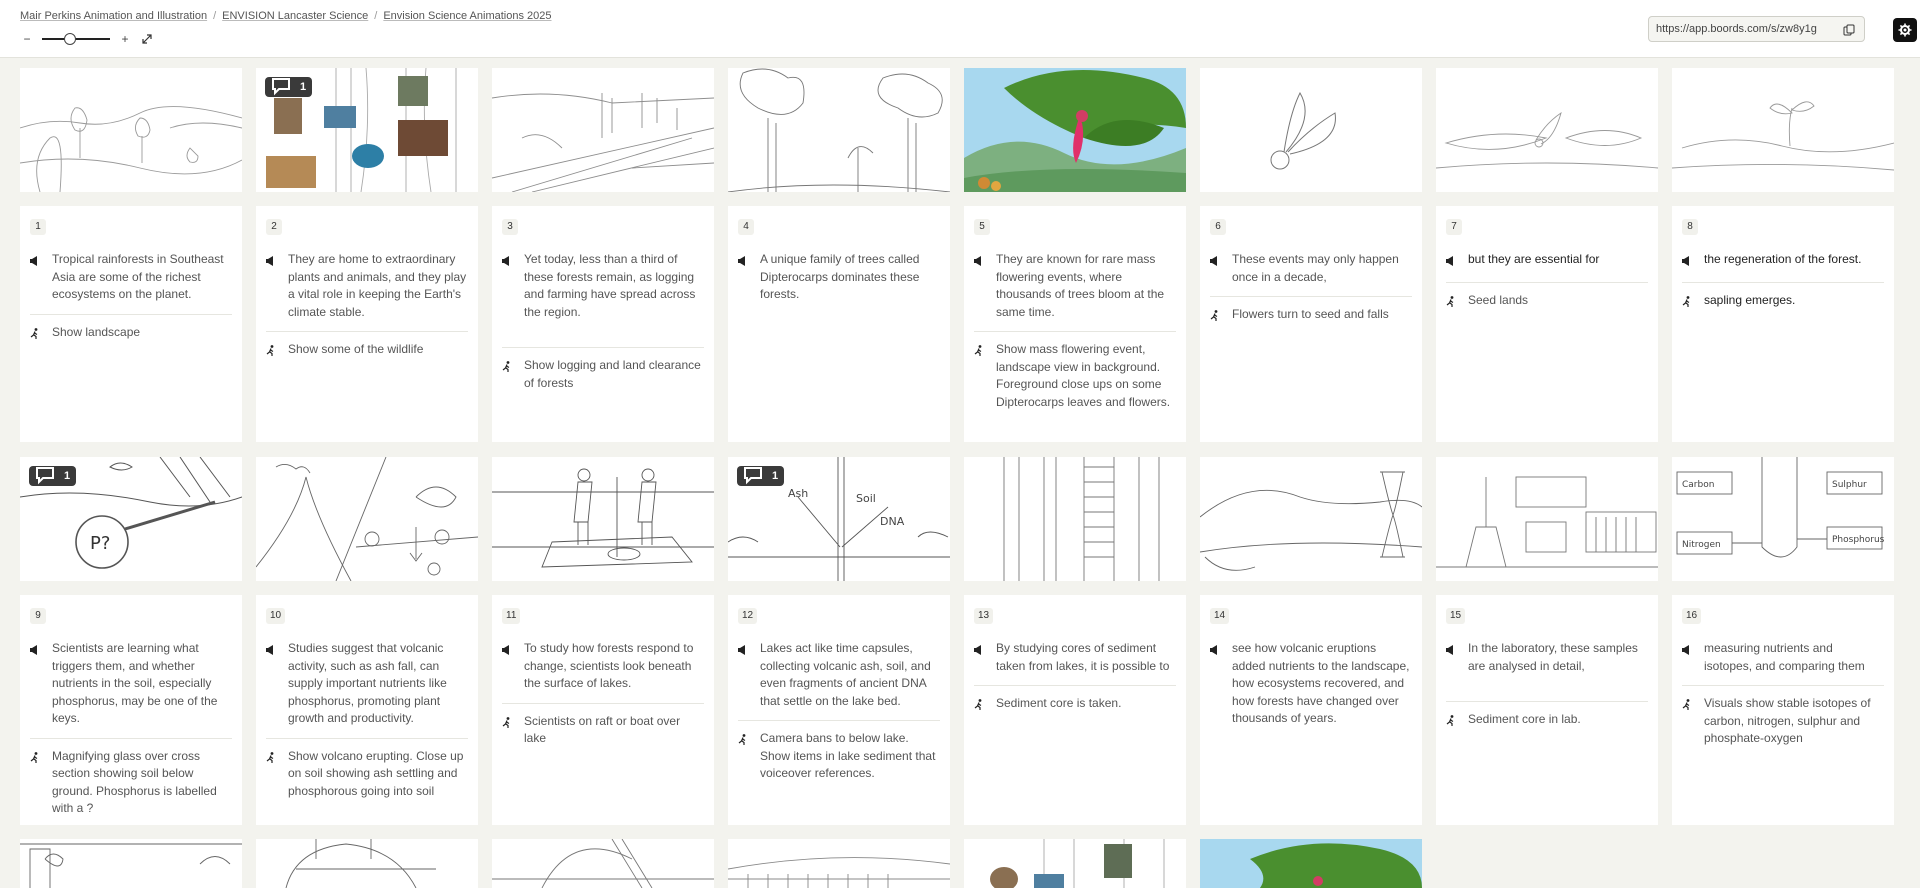 This screenshot has height=888, width=1920. I want to click on action-text: Show some of the wildlife, so click(355, 351).